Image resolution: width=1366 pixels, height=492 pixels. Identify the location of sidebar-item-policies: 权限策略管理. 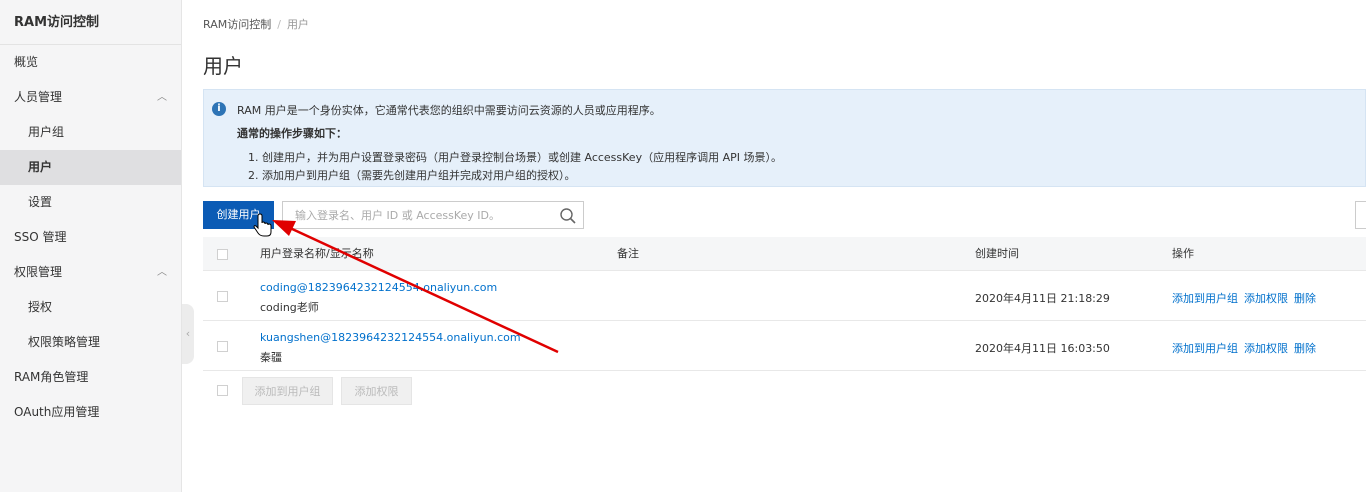
(90, 342).